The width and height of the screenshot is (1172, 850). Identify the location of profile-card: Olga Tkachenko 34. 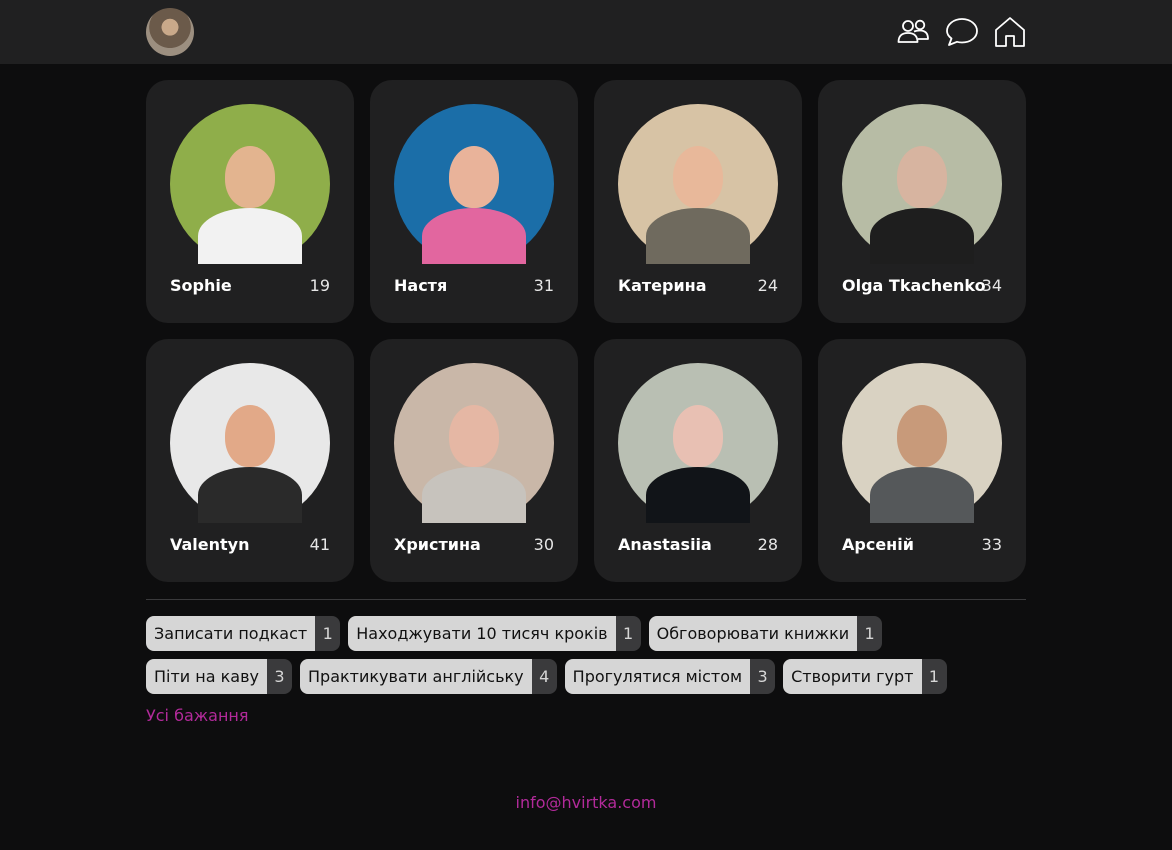
(922, 201).